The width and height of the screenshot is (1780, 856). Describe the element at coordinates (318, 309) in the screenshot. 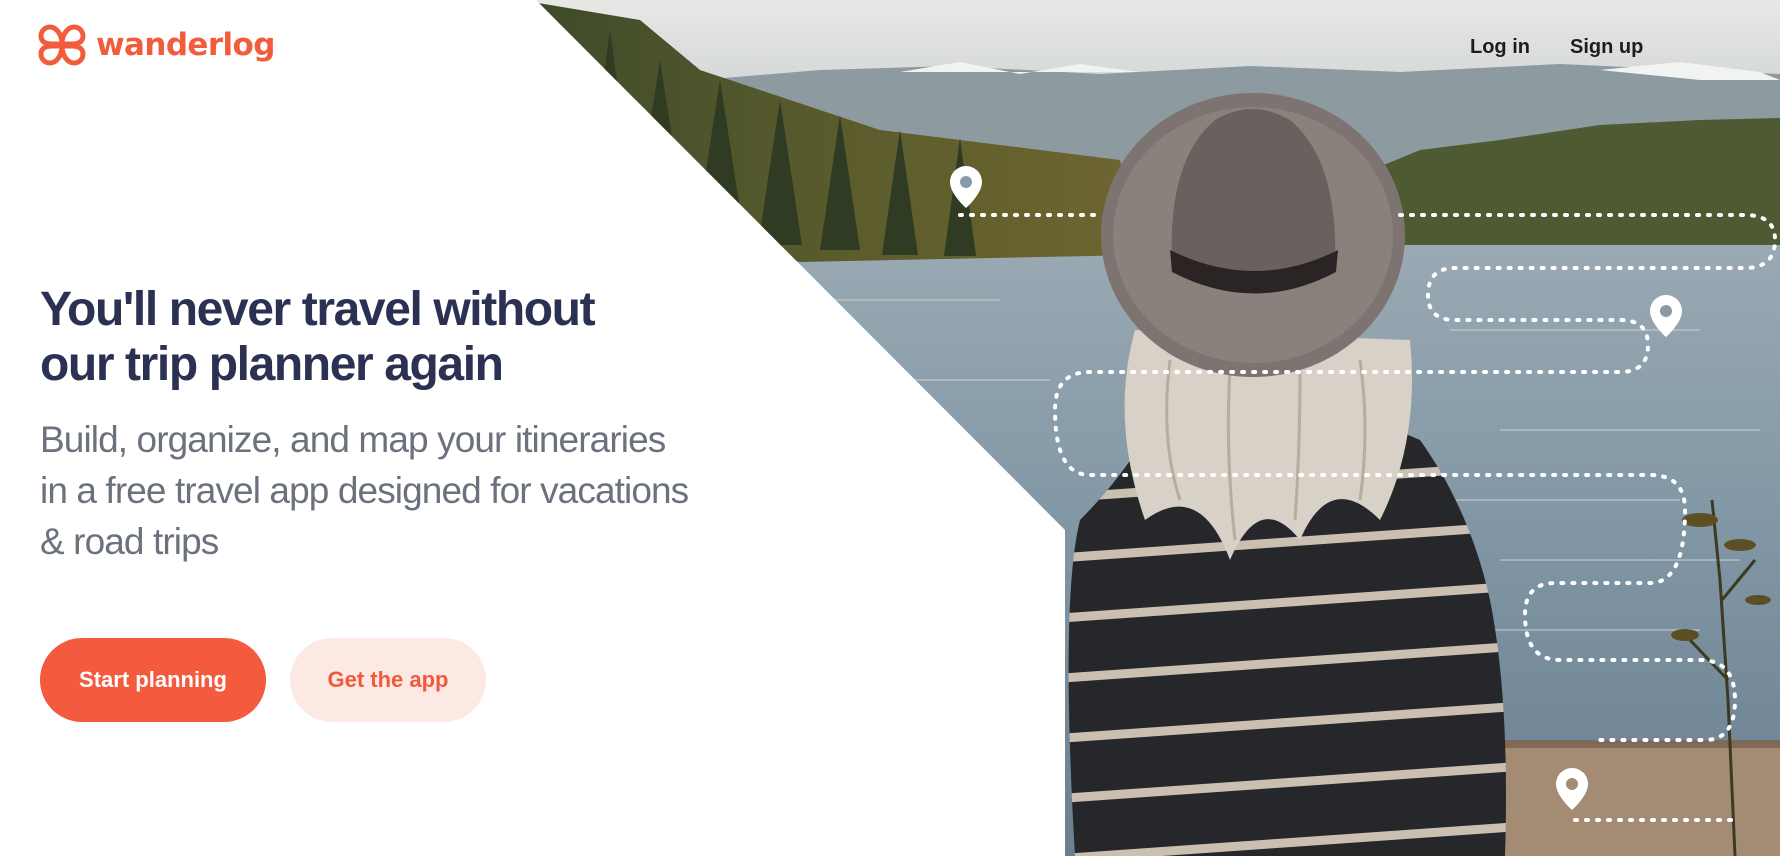

I see `hero-headline-line: You'll never travel without` at that location.